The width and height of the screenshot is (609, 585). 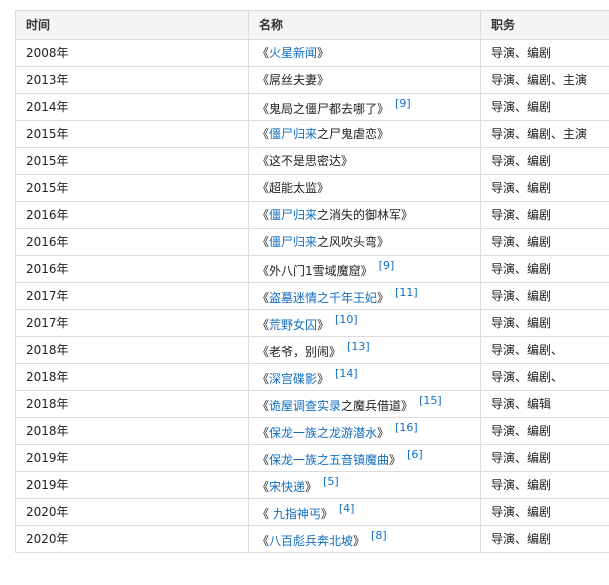 I want to click on table-row: 2013年 《屌丝夫妻》 导演、编剧、主演, so click(x=312, y=80).